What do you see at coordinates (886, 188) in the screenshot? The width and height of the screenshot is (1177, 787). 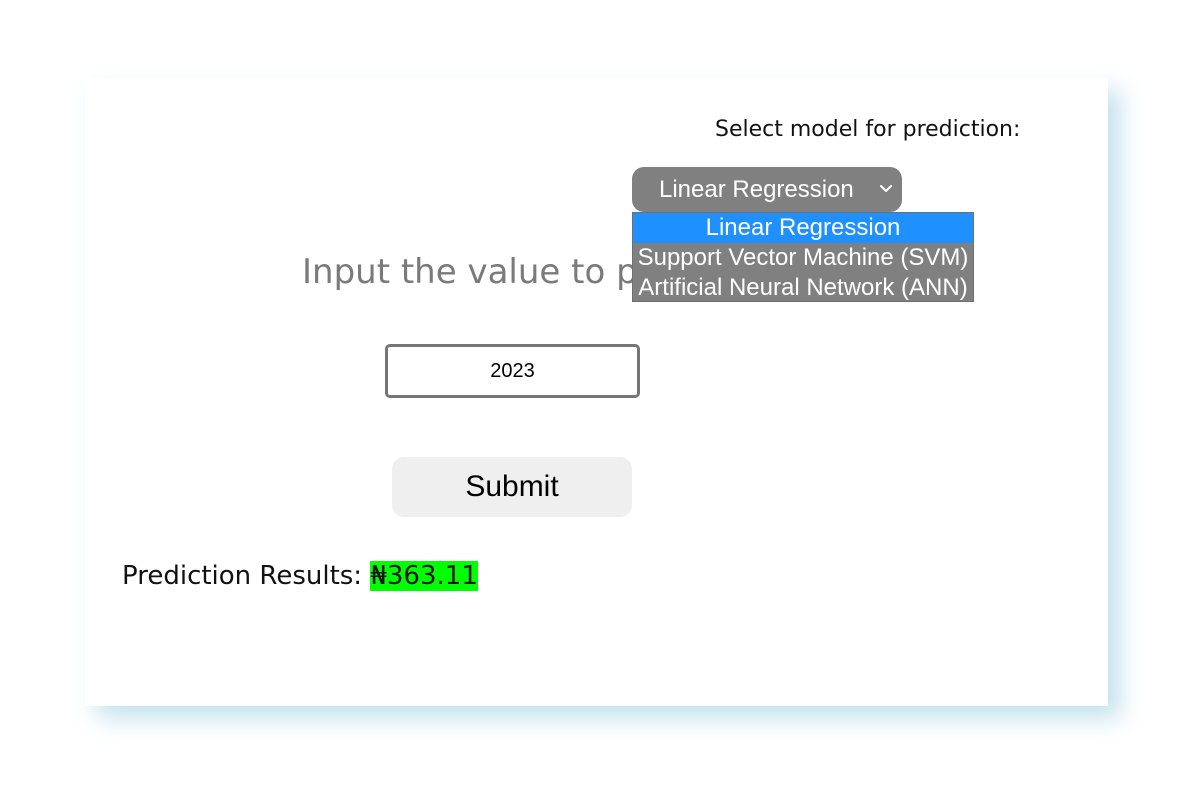 I see `chevron-down-icon` at bounding box center [886, 188].